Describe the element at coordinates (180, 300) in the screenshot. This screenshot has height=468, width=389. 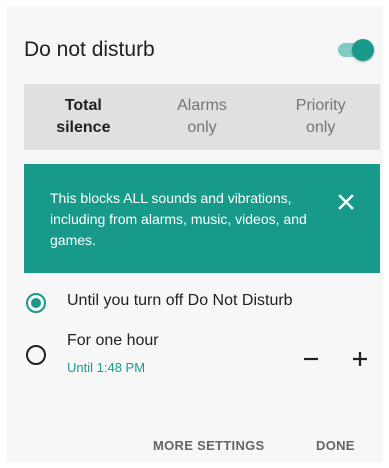
I see `option-until-turn-off-label: Until you turn off Do Not Disturb` at that location.